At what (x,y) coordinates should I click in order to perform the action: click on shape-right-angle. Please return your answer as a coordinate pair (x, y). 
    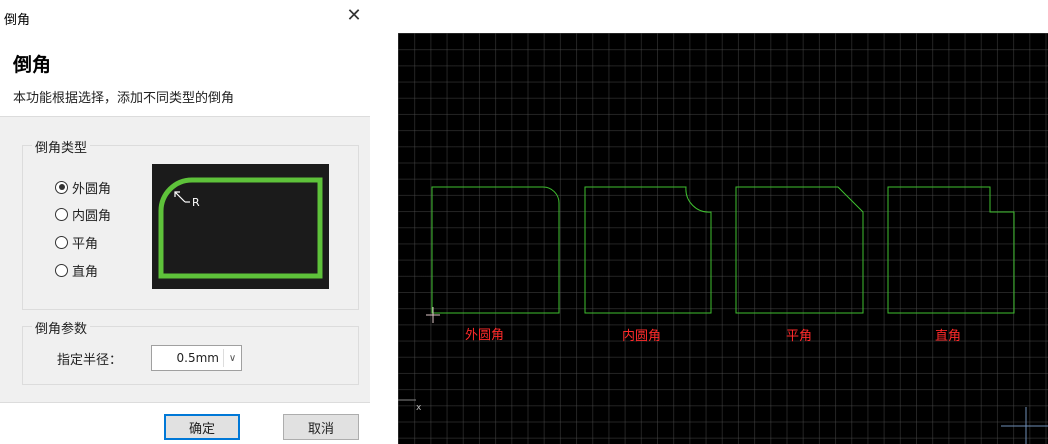
    Looking at the image, I should click on (951, 250).